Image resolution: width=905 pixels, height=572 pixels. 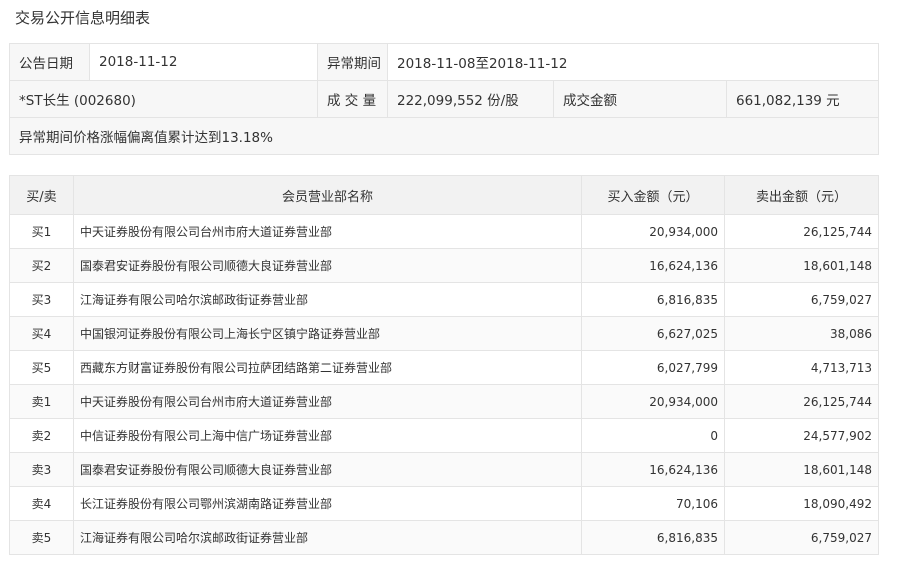 I want to click on row-broker-name: 中国银河证券股份有限公司上海长宁区镇宁路证券营业部, so click(x=327, y=333).